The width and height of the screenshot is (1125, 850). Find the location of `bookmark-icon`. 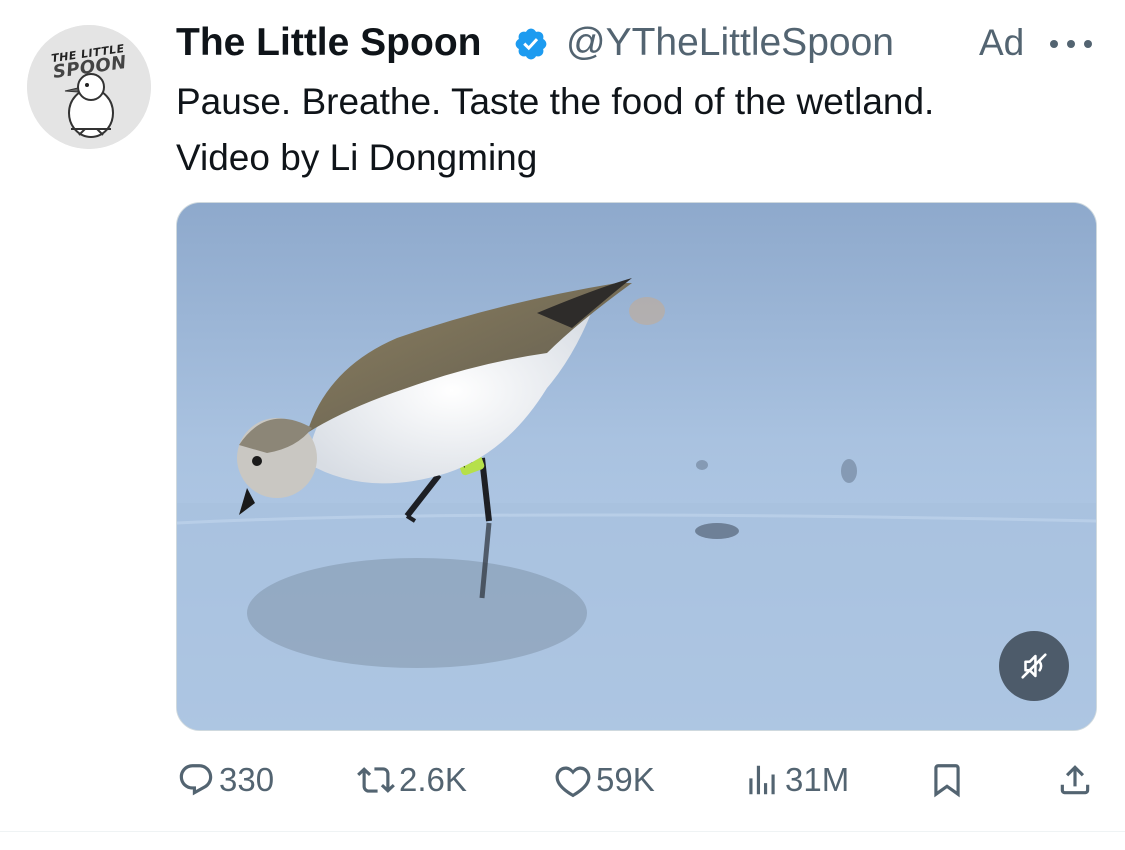

bookmark-icon is located at coordinates (947, 781).